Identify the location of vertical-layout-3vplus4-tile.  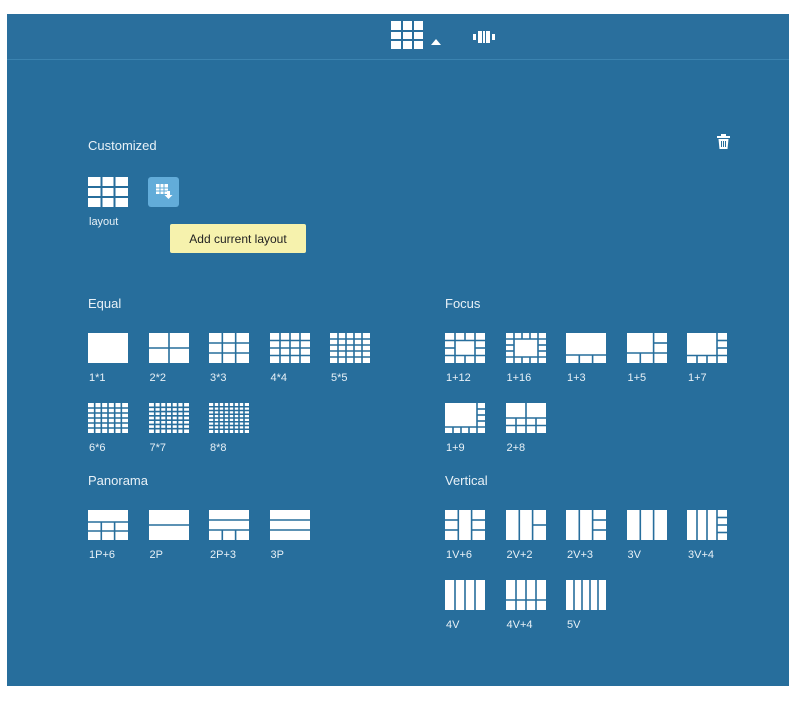
(707, 525).